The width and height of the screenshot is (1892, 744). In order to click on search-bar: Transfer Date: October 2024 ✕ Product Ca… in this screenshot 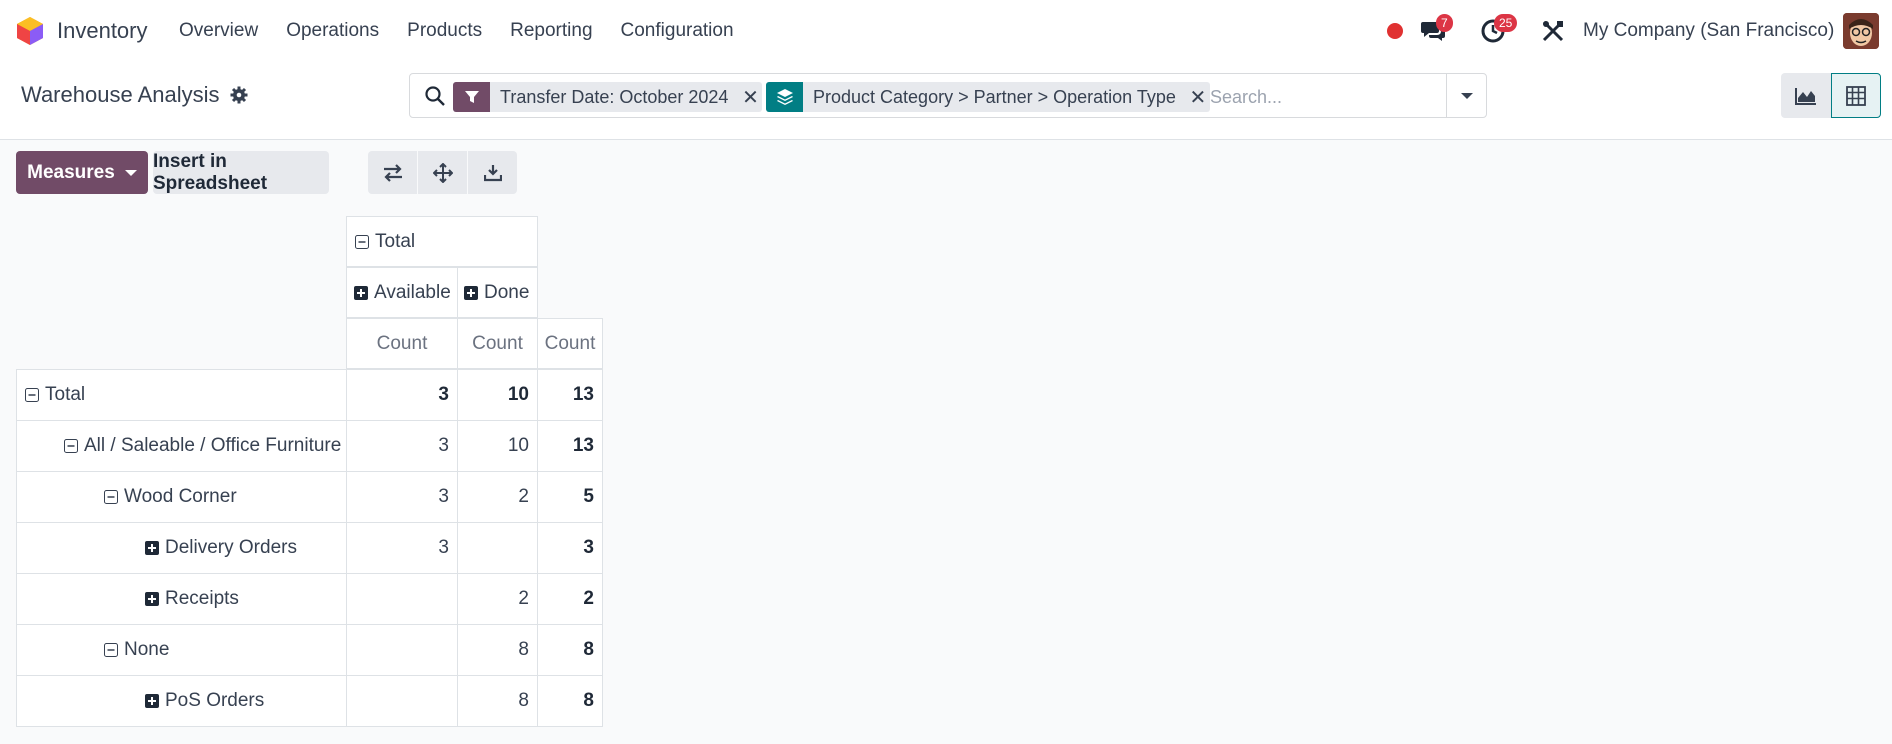, I will do `click(948, 95)`.